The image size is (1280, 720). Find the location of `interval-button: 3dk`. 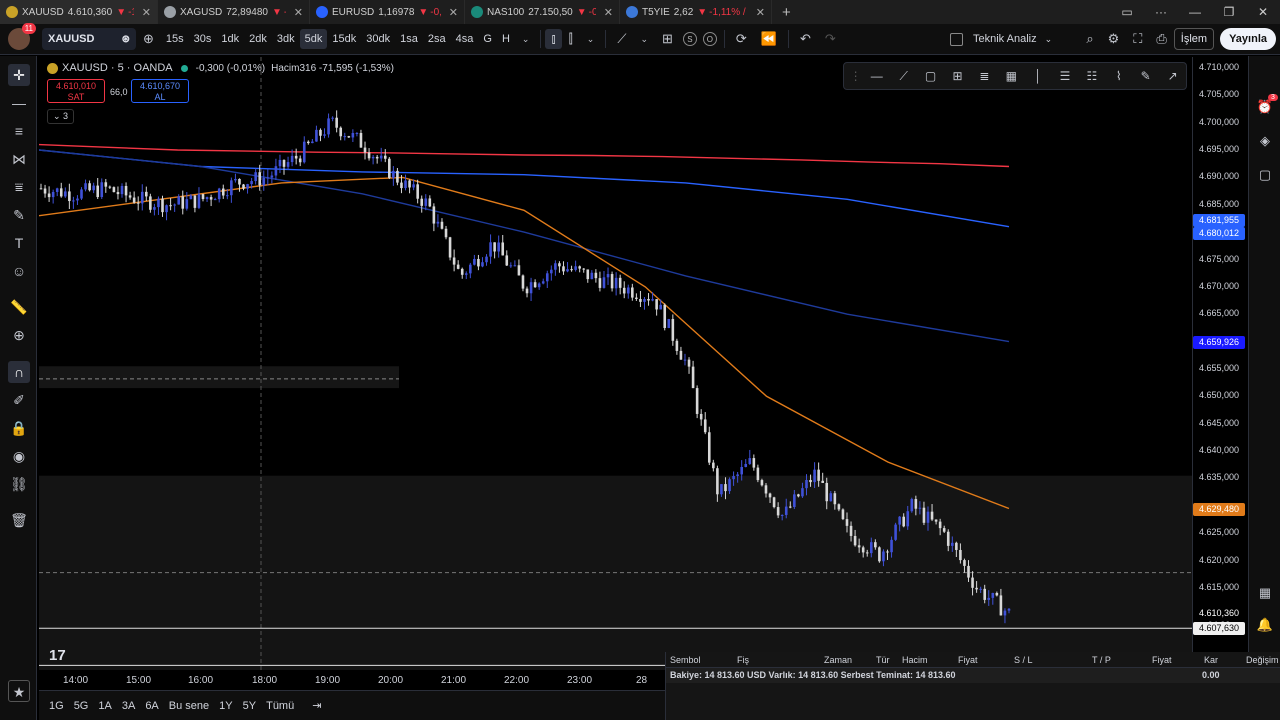

interval-button: 3dk is located at coordinates (286, 39).